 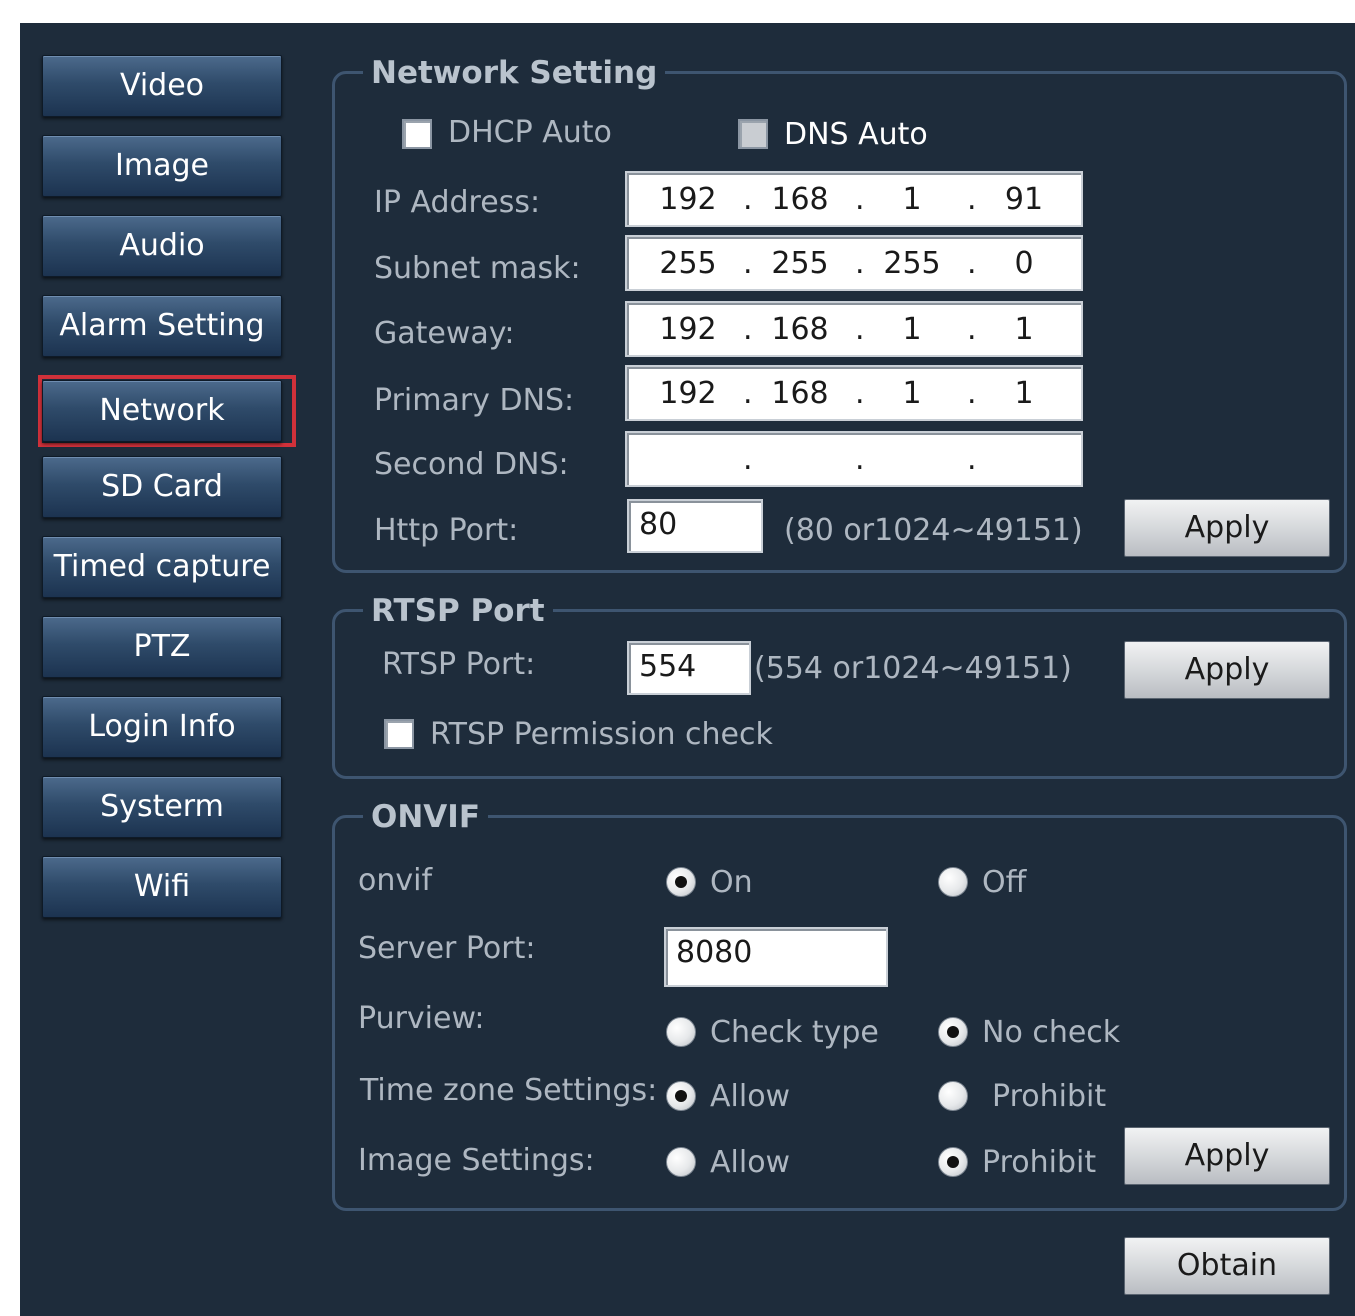 What do you see at coordinates (1227, 670) in the screenshot?
I see `rtsp-apply-button: Apply` at bounding box center [1227, 670].